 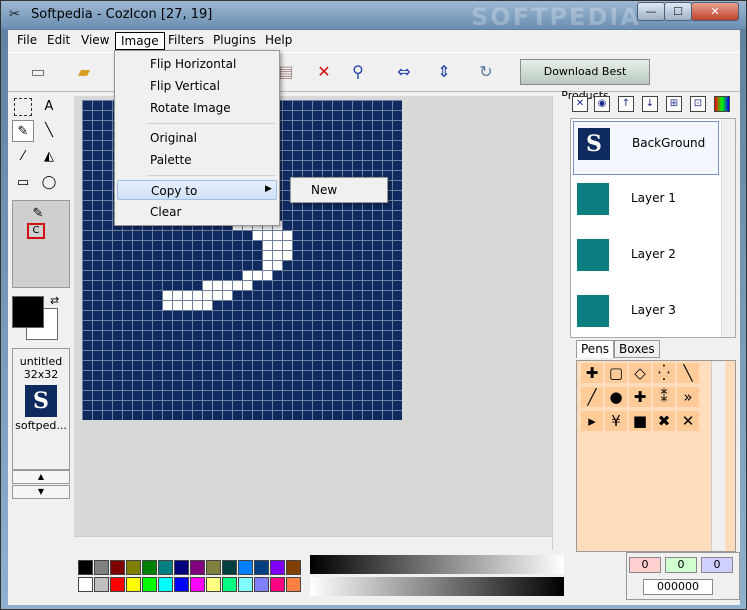 I want to click on new-file-icon: ▭, so click(x=38, y=72).